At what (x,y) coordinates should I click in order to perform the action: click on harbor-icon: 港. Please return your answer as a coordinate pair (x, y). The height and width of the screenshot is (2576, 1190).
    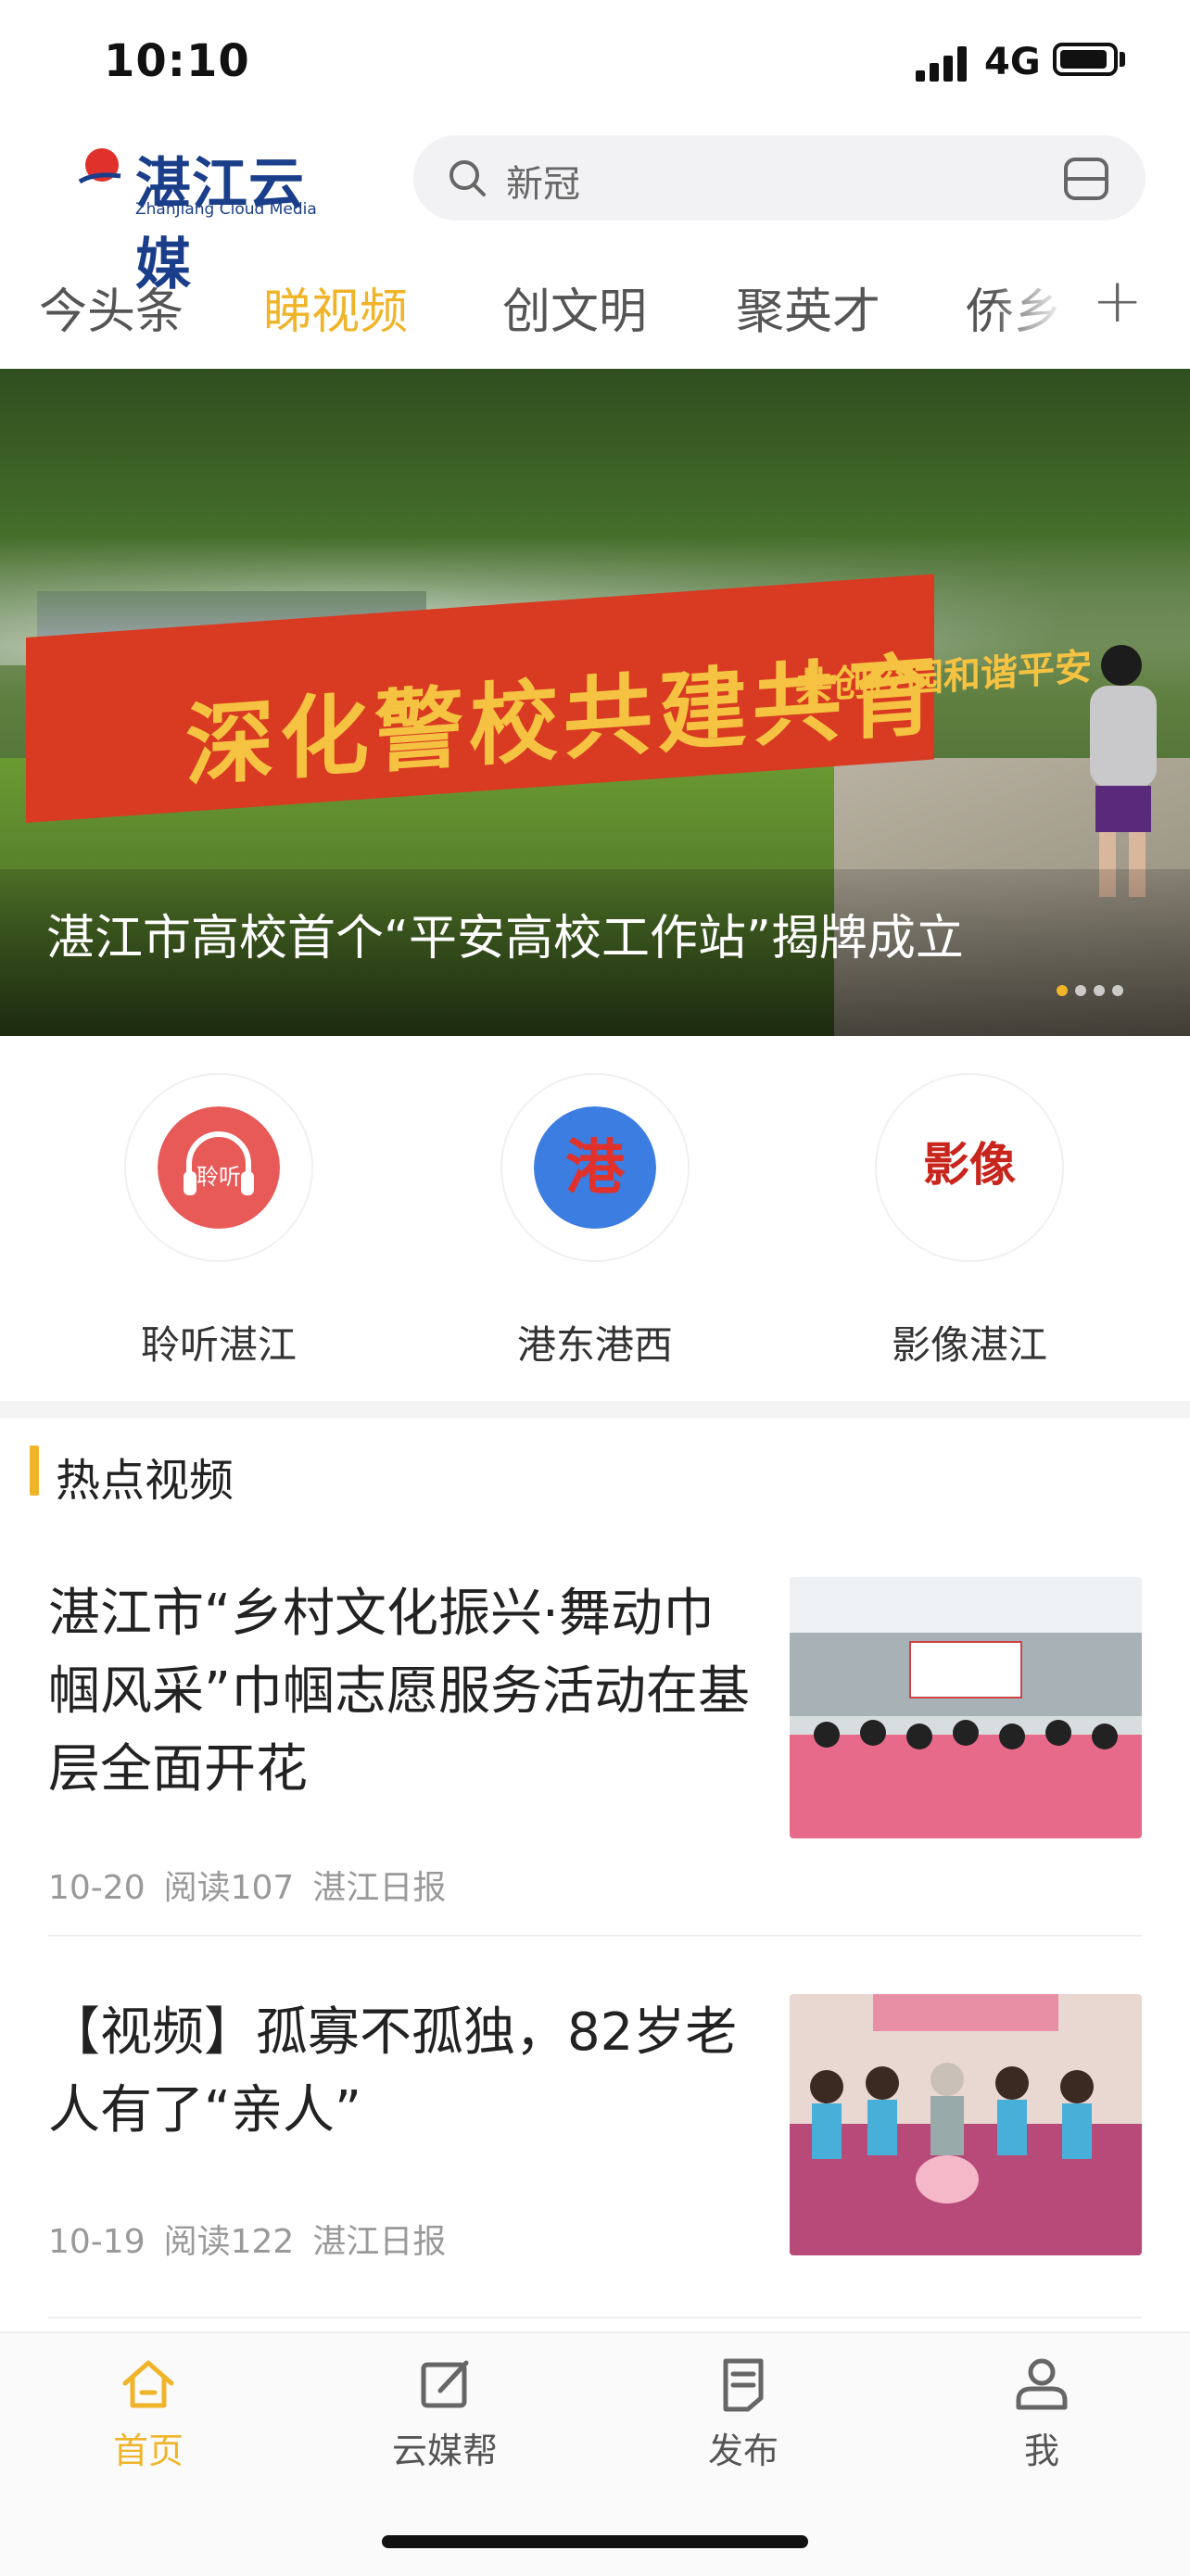
    Looking at the image, I should click on (595, 1167).